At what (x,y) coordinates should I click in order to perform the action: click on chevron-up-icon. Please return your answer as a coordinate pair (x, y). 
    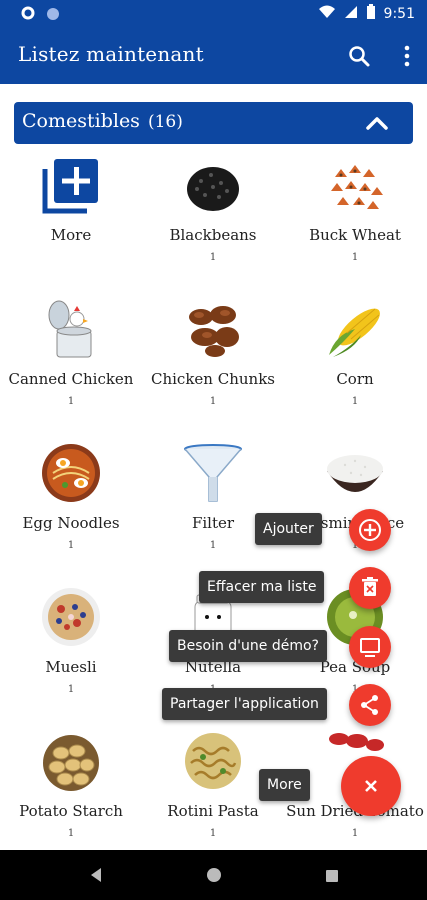
    Looking at the image, I should click on (377, 123).